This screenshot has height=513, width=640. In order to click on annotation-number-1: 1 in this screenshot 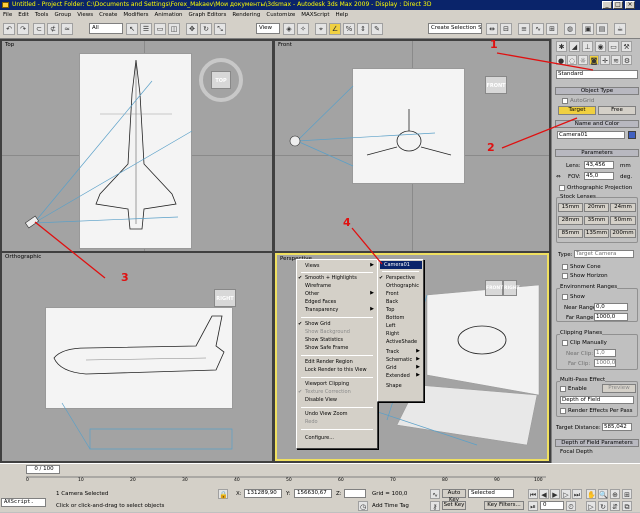, I will do `click(494, 44)`.